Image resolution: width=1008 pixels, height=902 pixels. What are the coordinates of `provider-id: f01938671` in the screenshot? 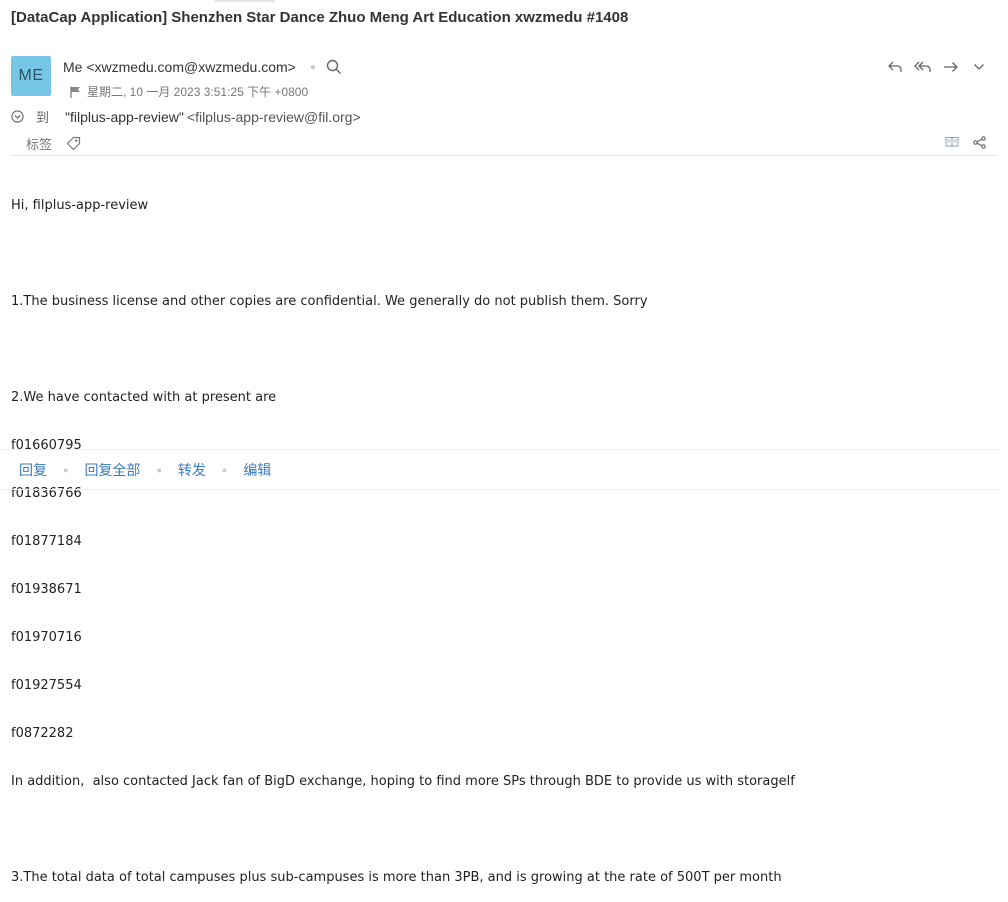 It's located at (46, 589).